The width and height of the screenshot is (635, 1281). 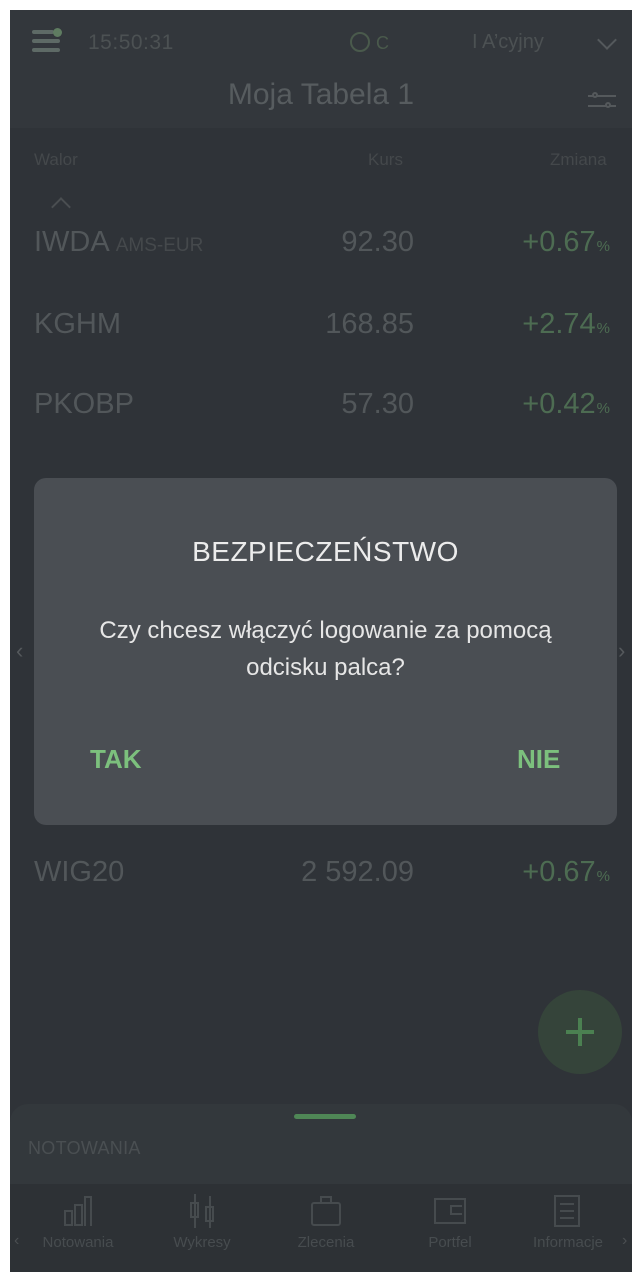 I want to click on row-change: +2.74%, so click(x=566, y=324).